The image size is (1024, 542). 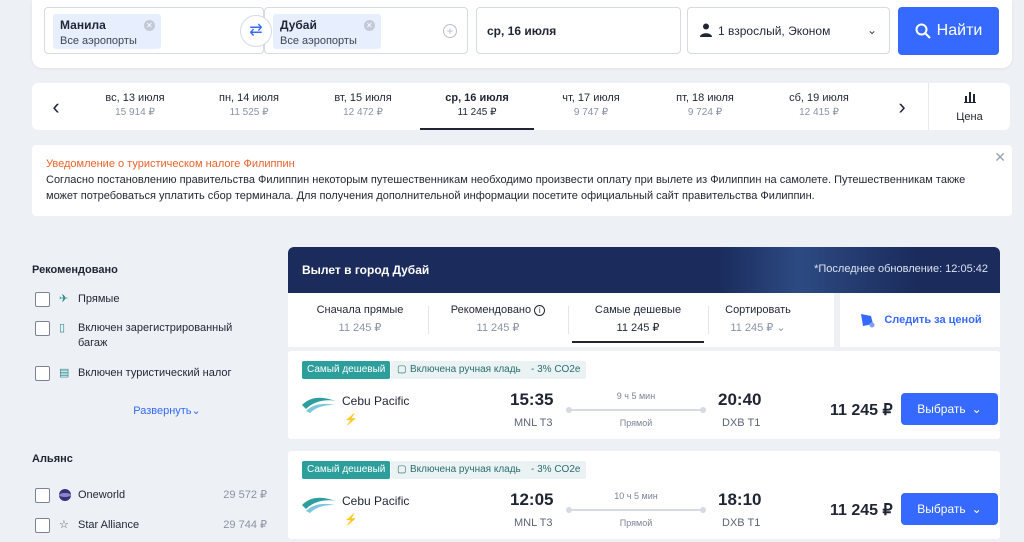 I want to click on date-price: 11 245 ₽, so click(x=477, y=112).